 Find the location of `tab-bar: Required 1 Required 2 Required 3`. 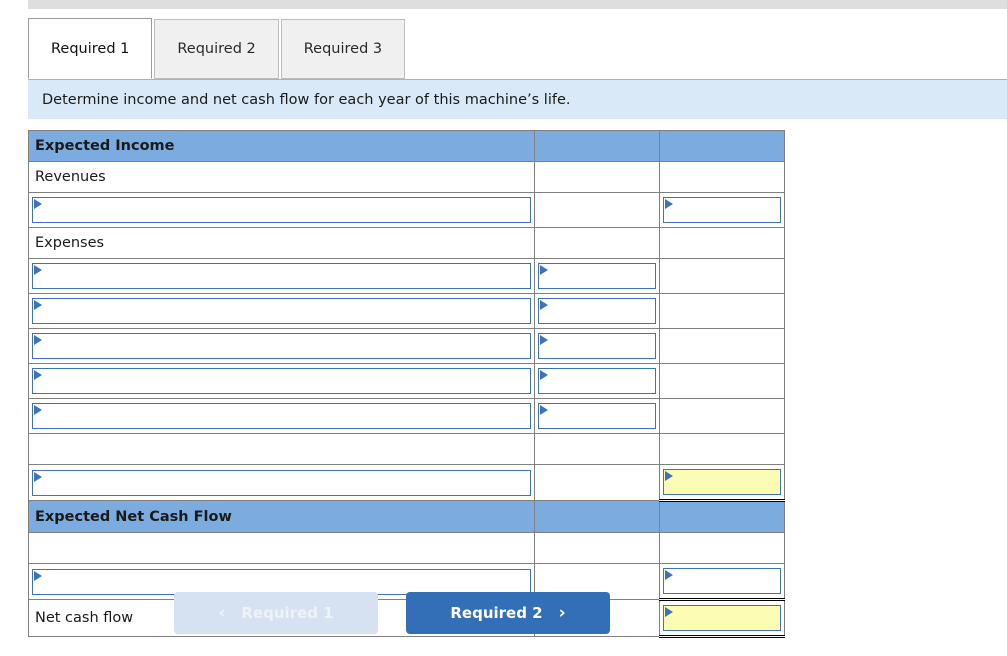

tab-bar: Required 1 Required 2 Required 3 is located at coordinates (217, 48).